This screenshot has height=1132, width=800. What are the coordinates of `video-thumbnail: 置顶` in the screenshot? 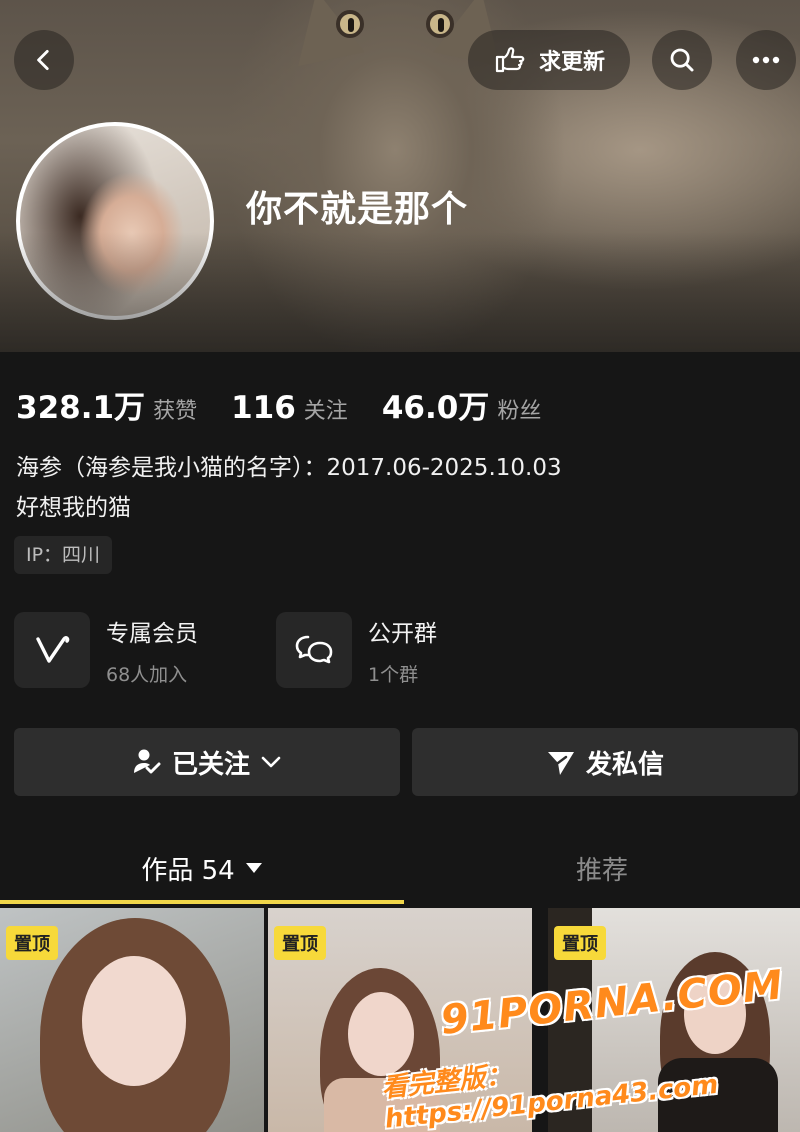 It's located at (132, 1020).